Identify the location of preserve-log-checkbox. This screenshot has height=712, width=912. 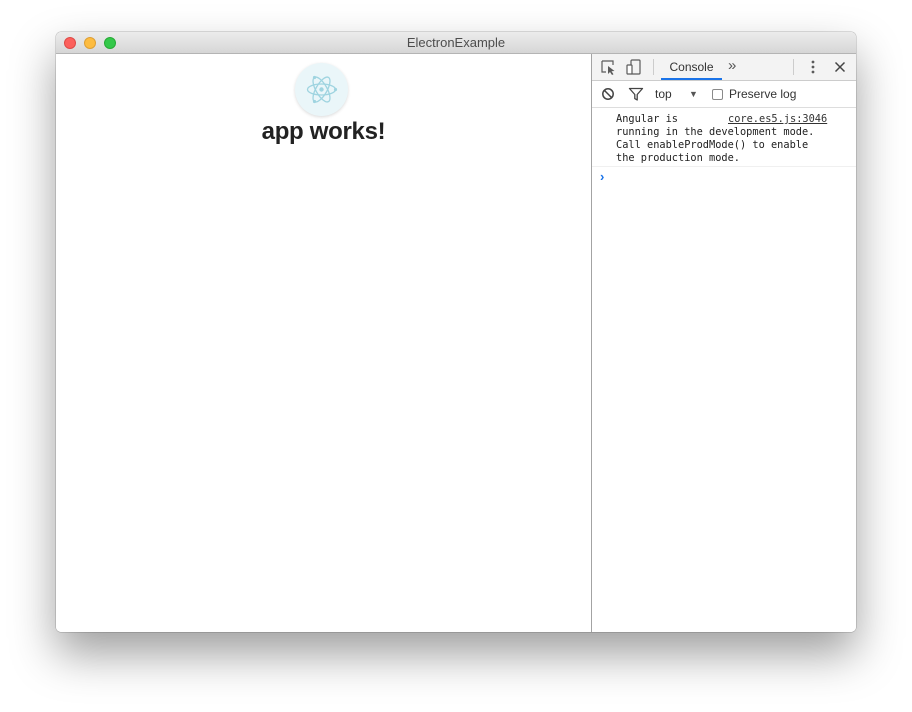
(717, 94).